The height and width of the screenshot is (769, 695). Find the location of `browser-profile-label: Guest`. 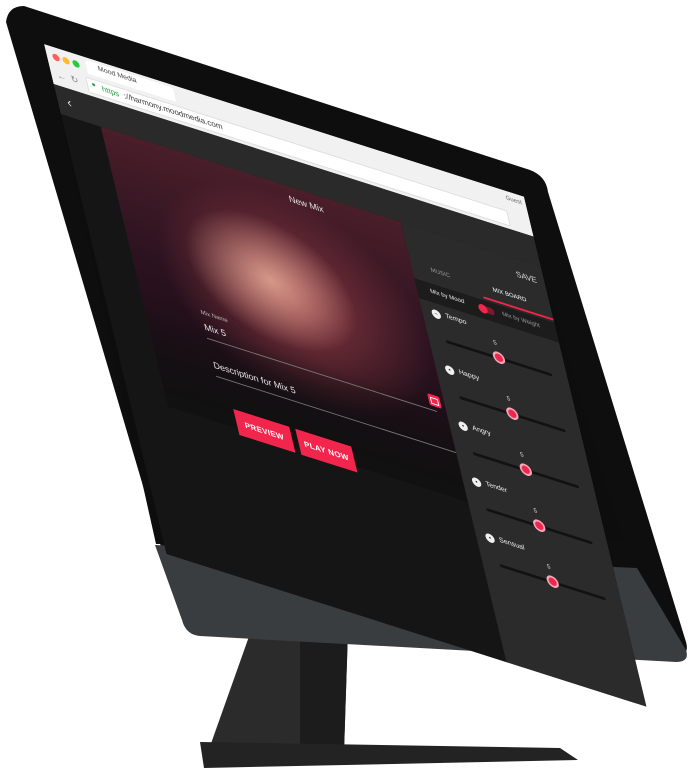

browser-profile-label: Guest is located at coordinates (513, 200).